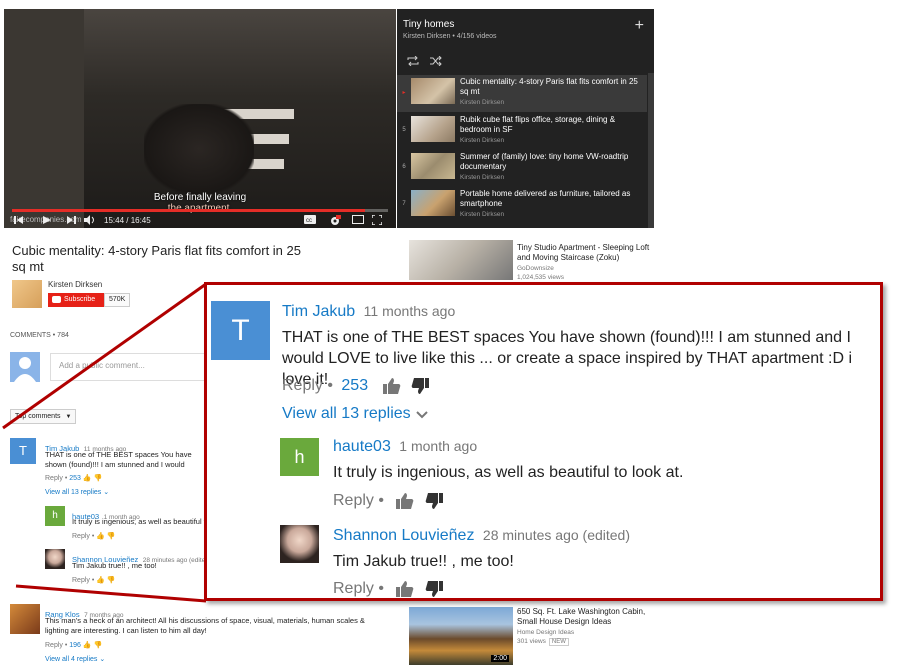 This screenshot has height=672, width=901. I want to click on chevron-down-icon, so click(422, 415).